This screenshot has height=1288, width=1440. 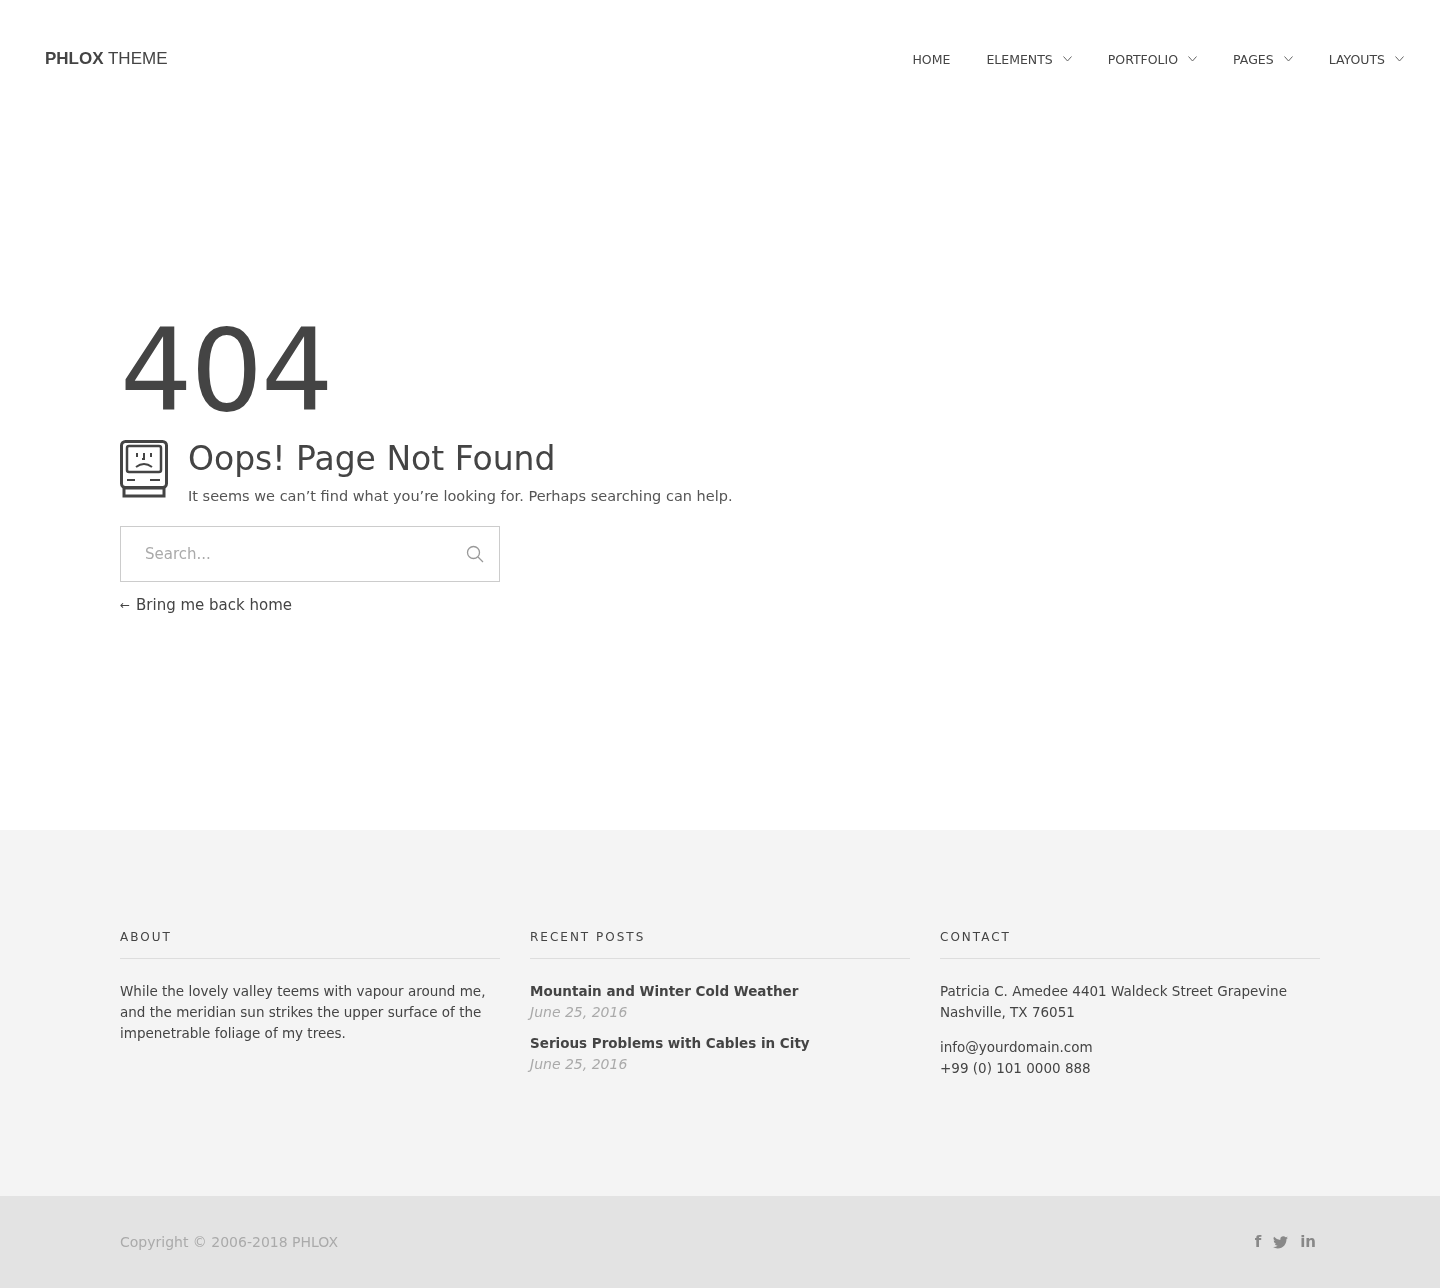 What do you see at coordinates (931, 59) in the screenshot?
I see `nav-link: HOME` at bounding box center [931, 59].